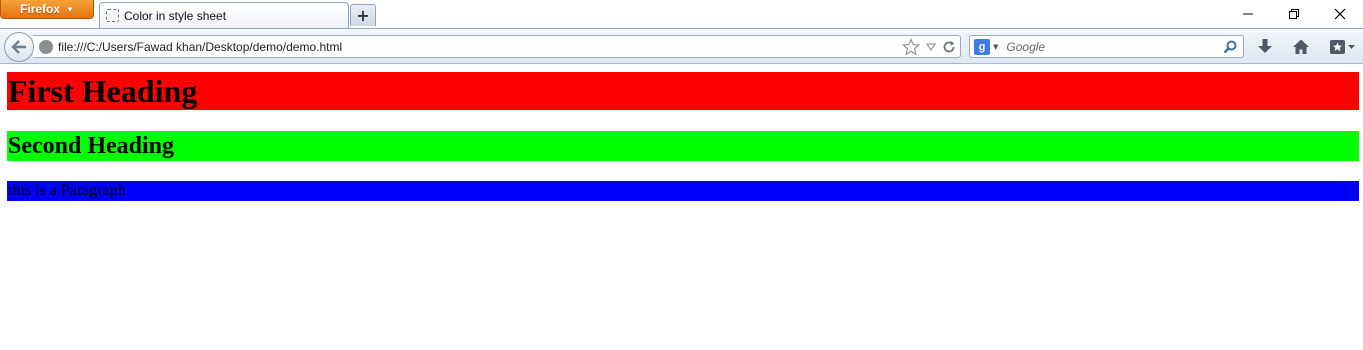 The image size is (1363, 350). Describe the element at coordinates (40, 9) in the screenshot. I see `firefox-menu-label: Firefox` at that location.